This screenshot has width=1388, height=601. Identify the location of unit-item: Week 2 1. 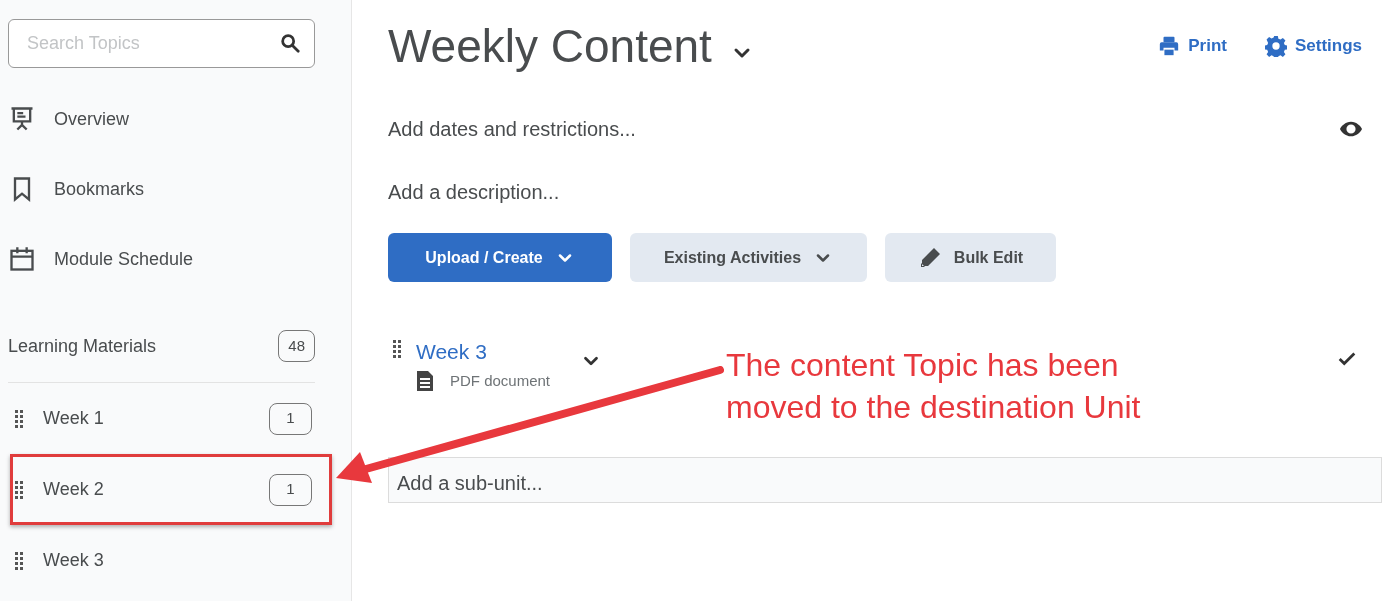
(171, 489).